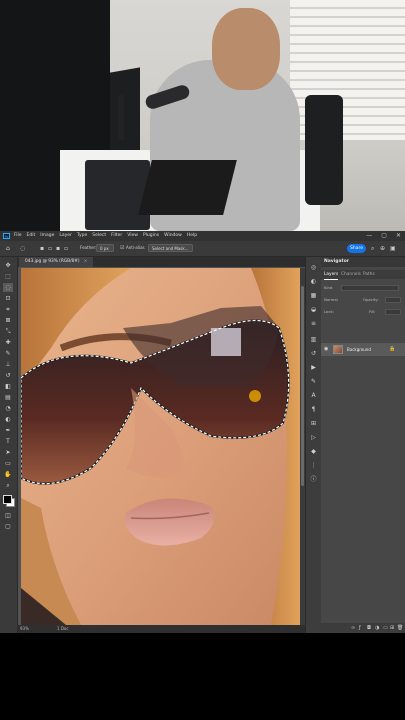  What do you see at coordinates (8, 320) in the screenshot?
I see `frame-tool-icon: ⊠` at bounding box center [8, 320].